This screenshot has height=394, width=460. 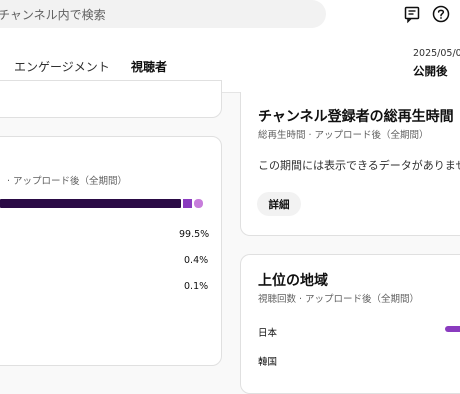 What do you see at coordinates (441, 14) in the screenshot?
I see `help-icon` at bounding box center [441, 14].